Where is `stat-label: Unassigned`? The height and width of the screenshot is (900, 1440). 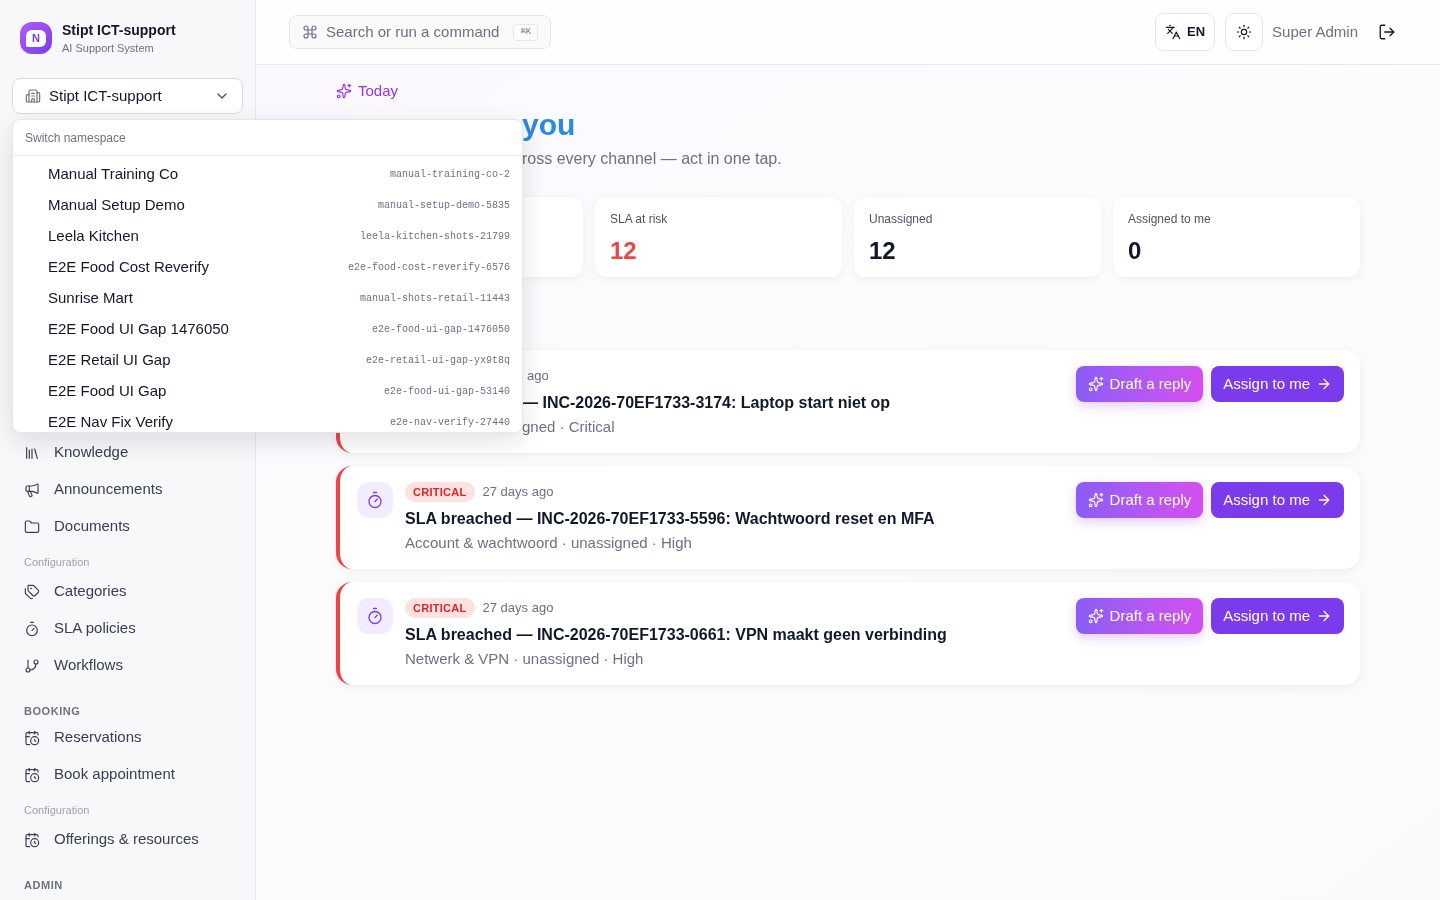
stat-label: Unassigned is located at coordinates (901, 219).